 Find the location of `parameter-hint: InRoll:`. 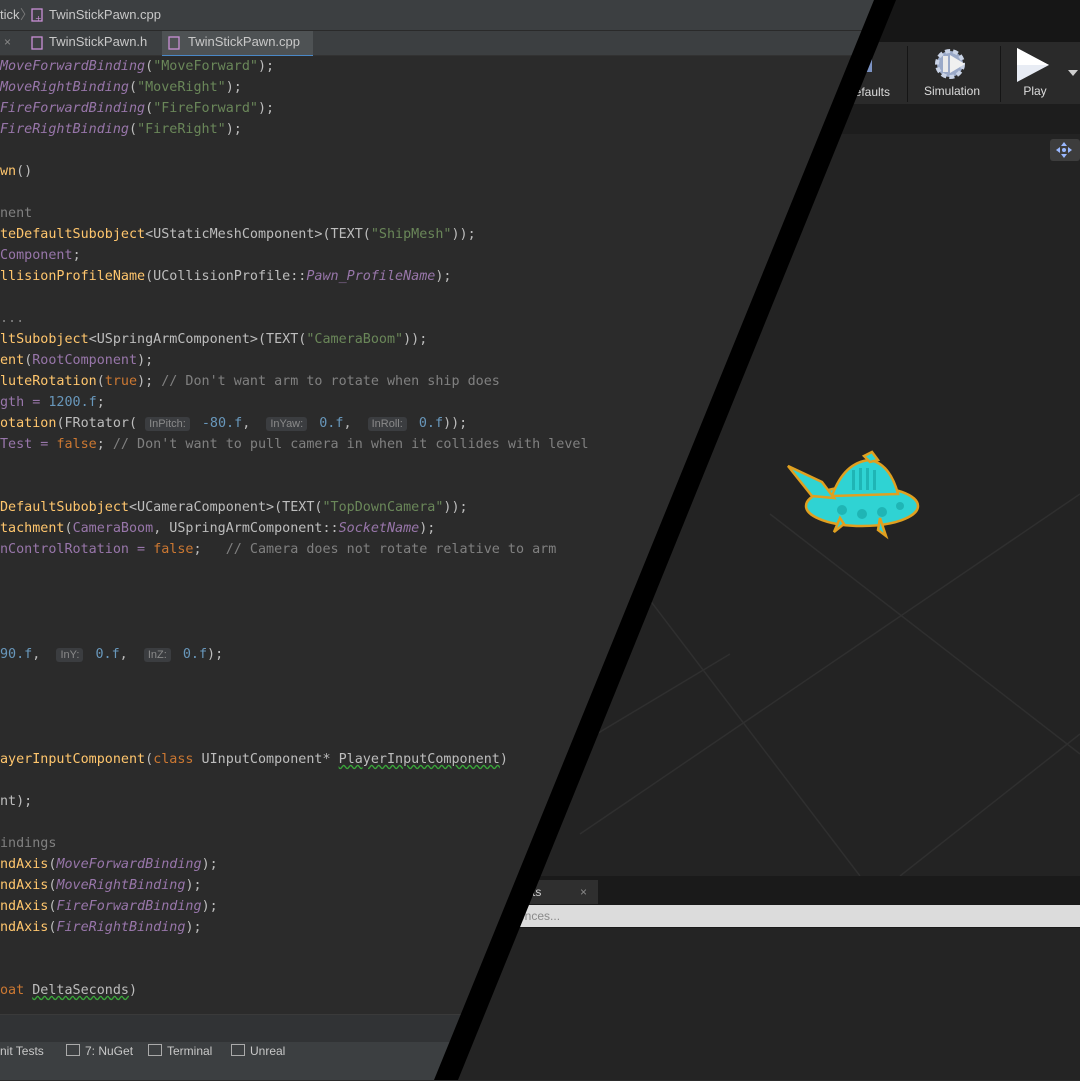

parameter-hint: InRoll: is located at coordinates (387, 424).